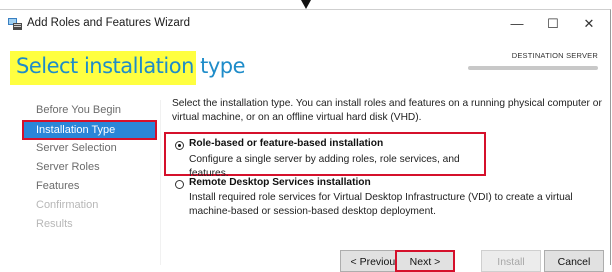  Describe the element at coordinates (306, 4) in the screenshot. I see `annotation-arrow` at that location.